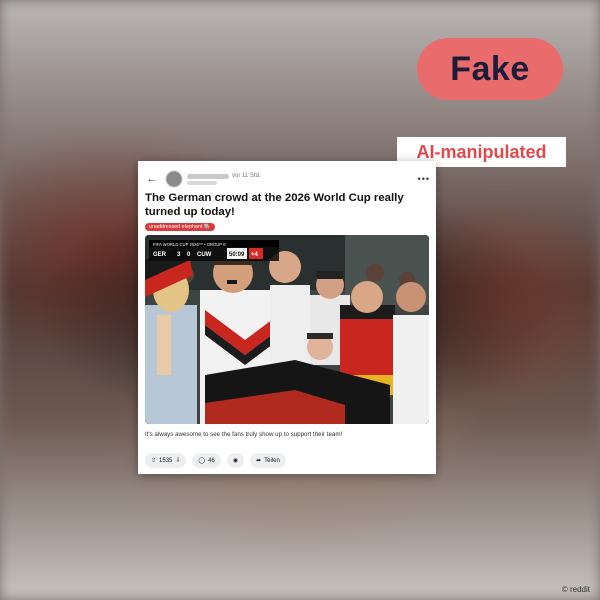  What do you see at coordinates (211, 460) in the screenshot?
I see `comment-count: 46` at bounding box center [211, 460].